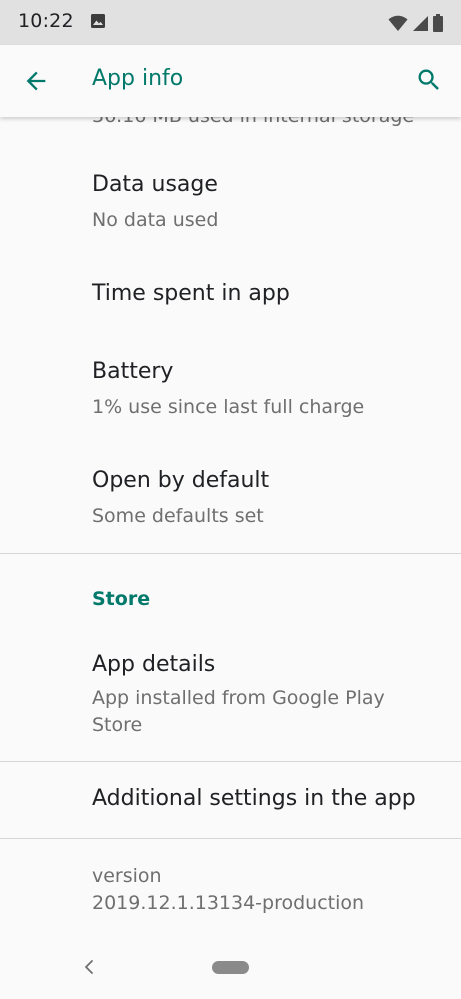  What do you see at coordinates (154, 664) in the screenshot?
I see `app-details-title: App details` at bounding box center [154, 664].